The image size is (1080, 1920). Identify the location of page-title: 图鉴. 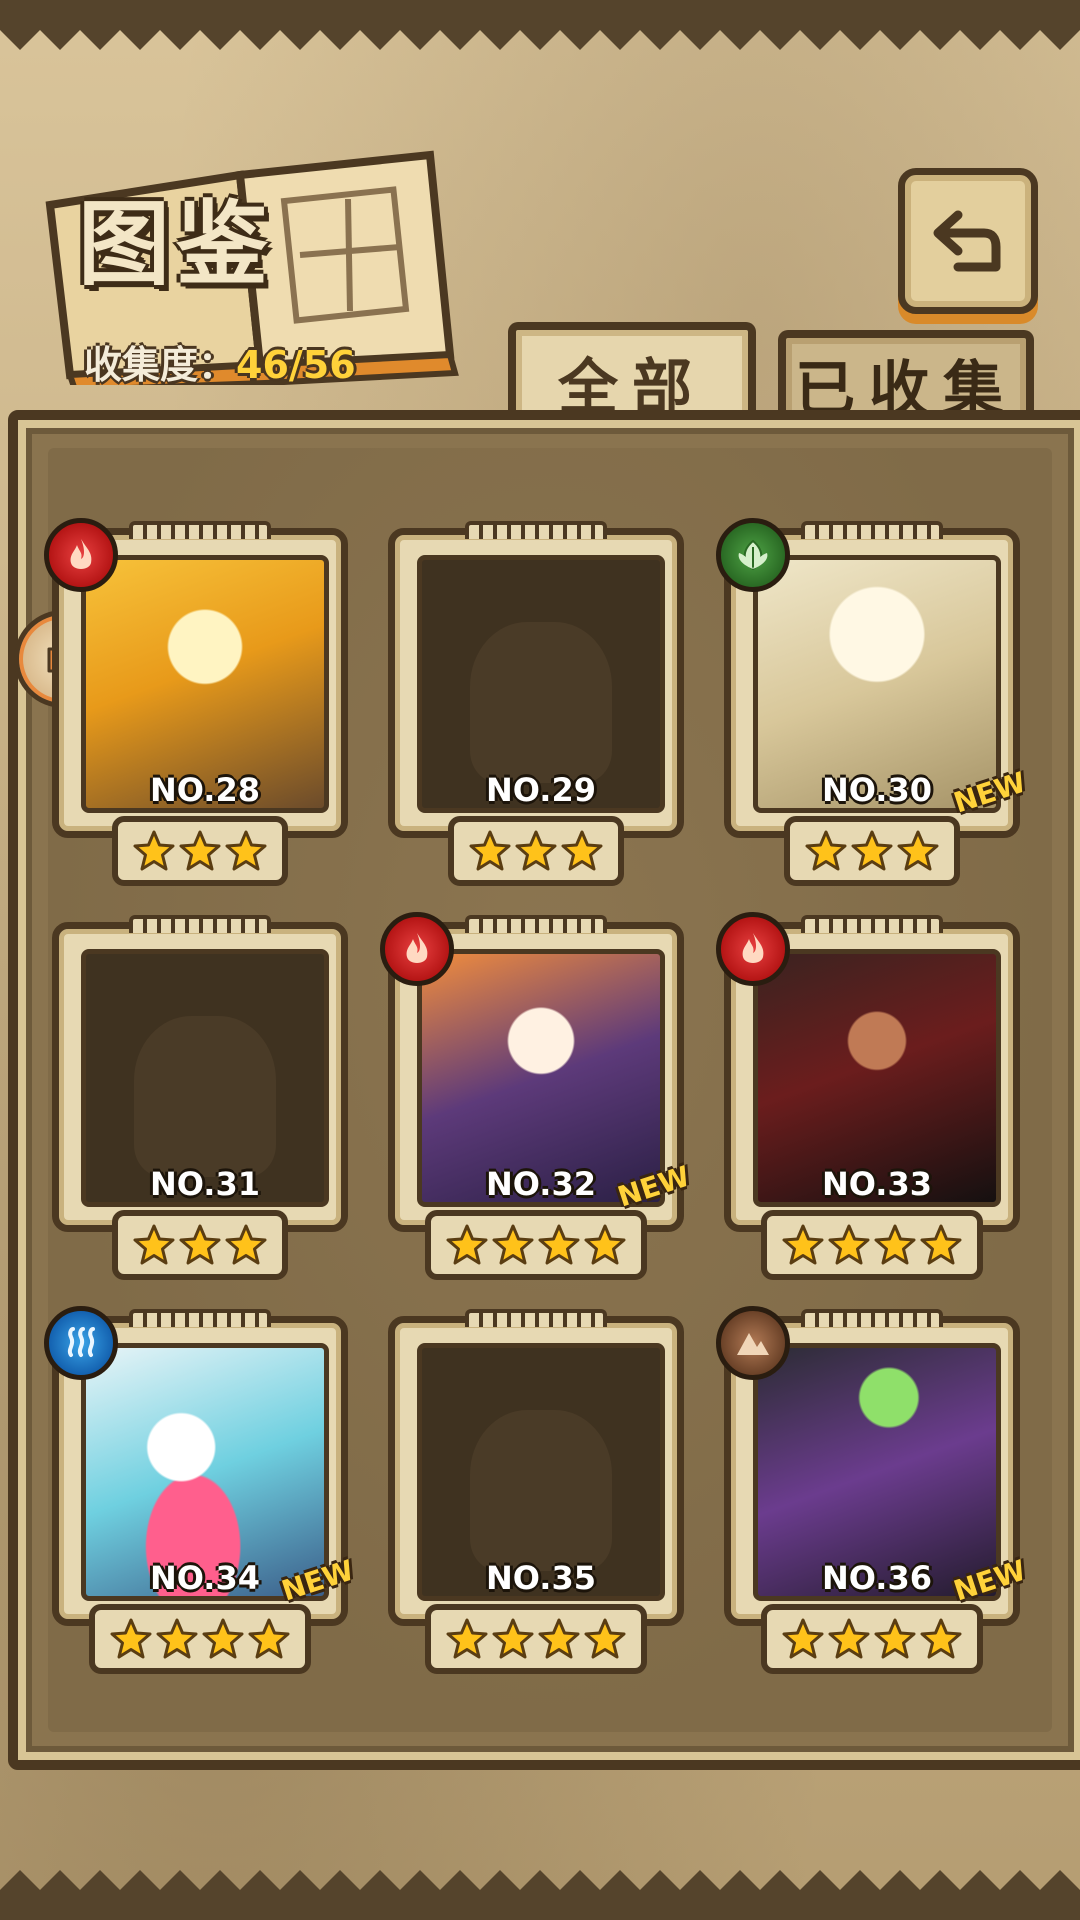
(176, 244).